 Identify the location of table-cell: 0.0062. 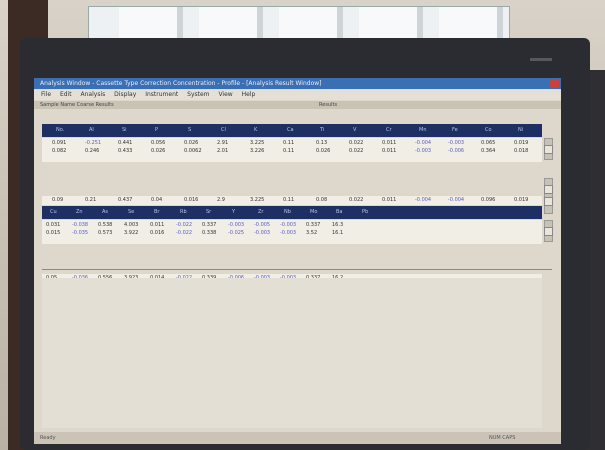
(193, 151).